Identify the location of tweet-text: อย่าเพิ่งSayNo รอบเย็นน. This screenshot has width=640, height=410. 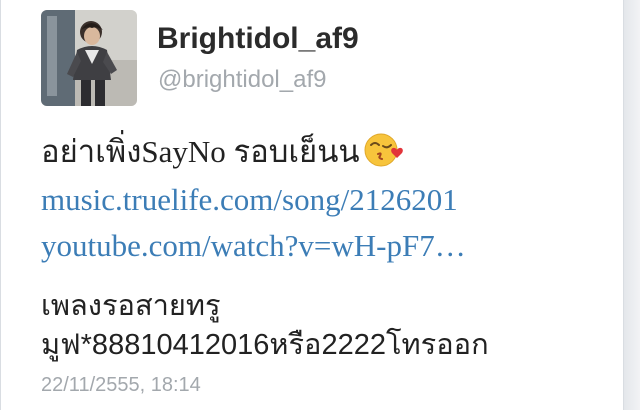
(200, 151).